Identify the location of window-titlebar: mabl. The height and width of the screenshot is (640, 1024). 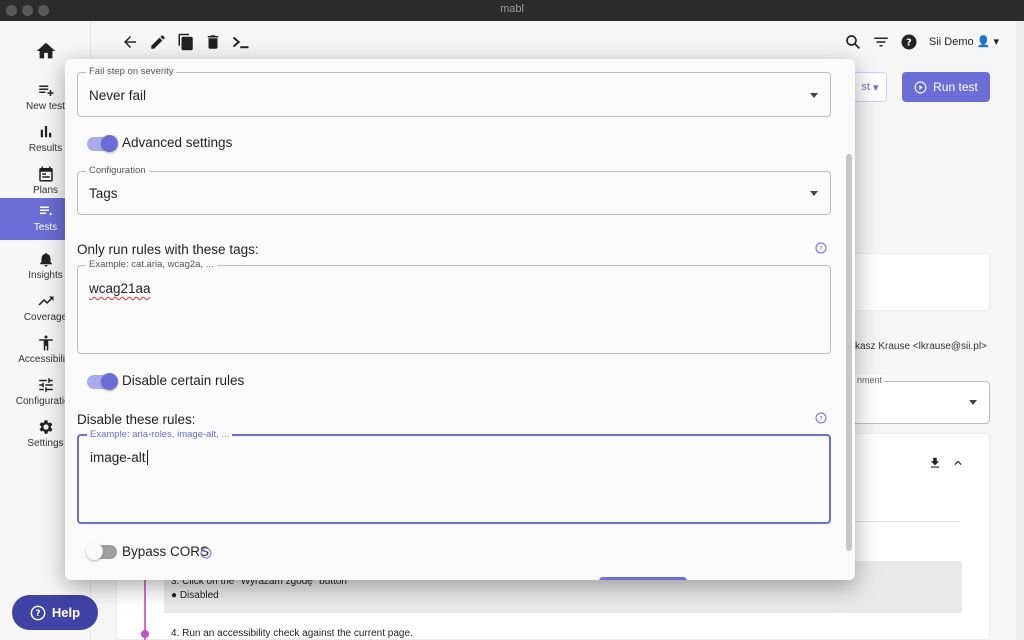
(512, 10).